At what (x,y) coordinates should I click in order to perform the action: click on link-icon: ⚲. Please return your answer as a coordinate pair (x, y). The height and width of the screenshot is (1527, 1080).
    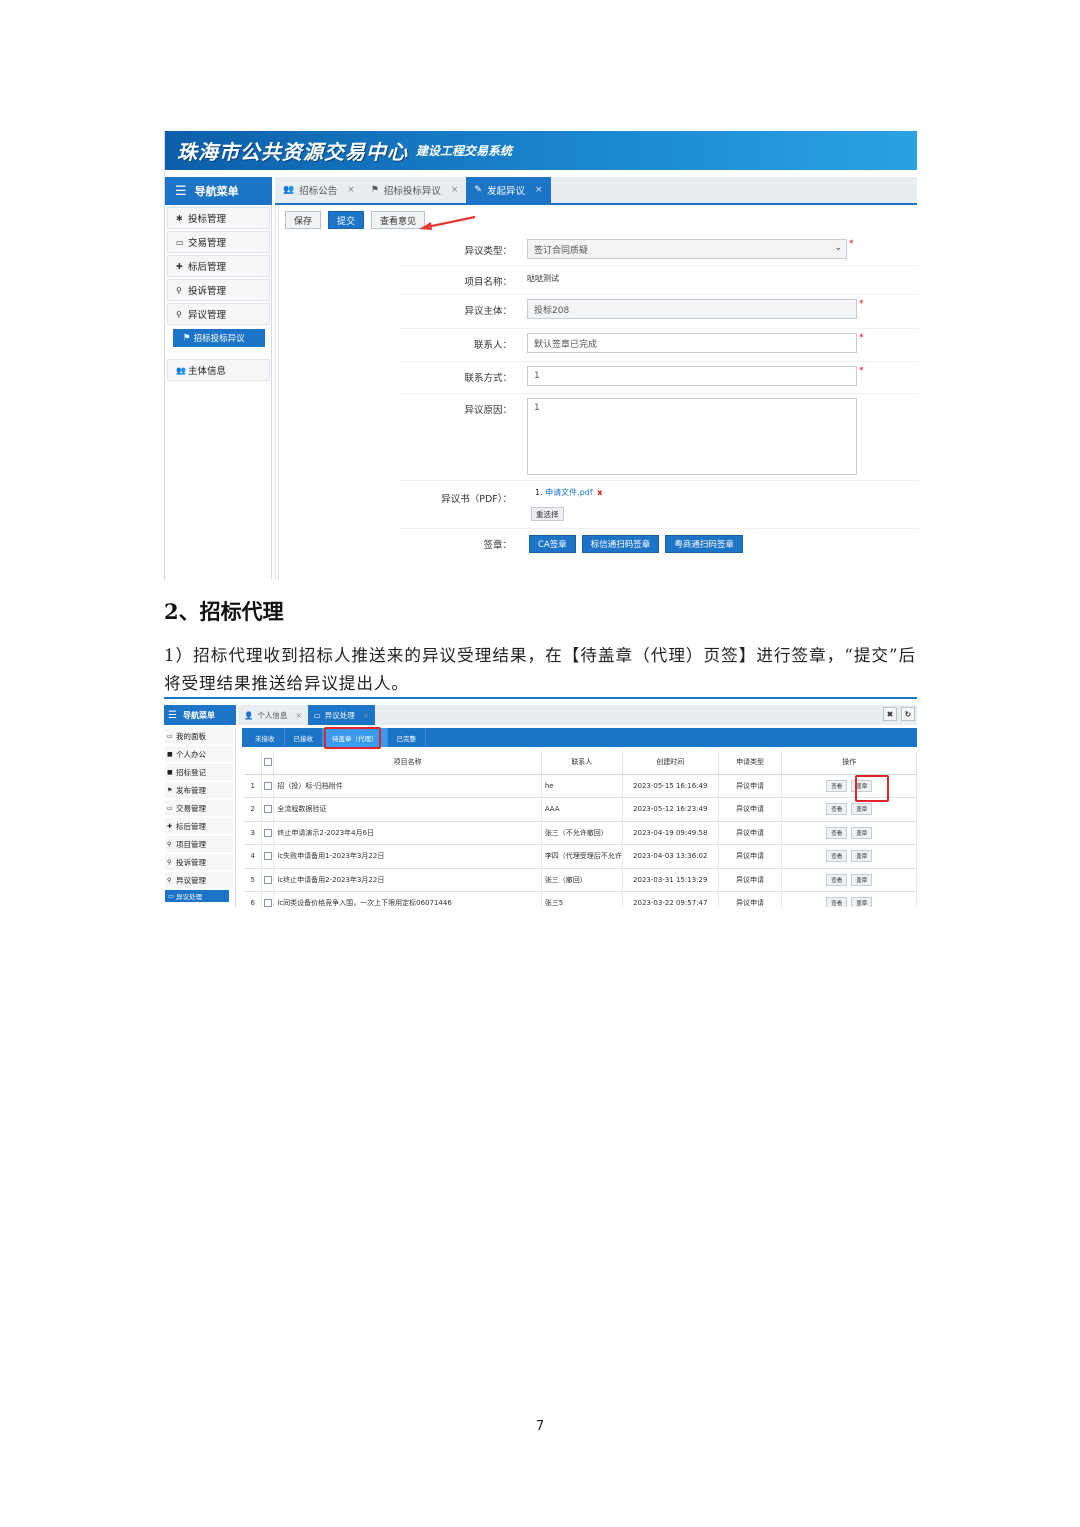
    Looking at the image, I should click on (179, 290).